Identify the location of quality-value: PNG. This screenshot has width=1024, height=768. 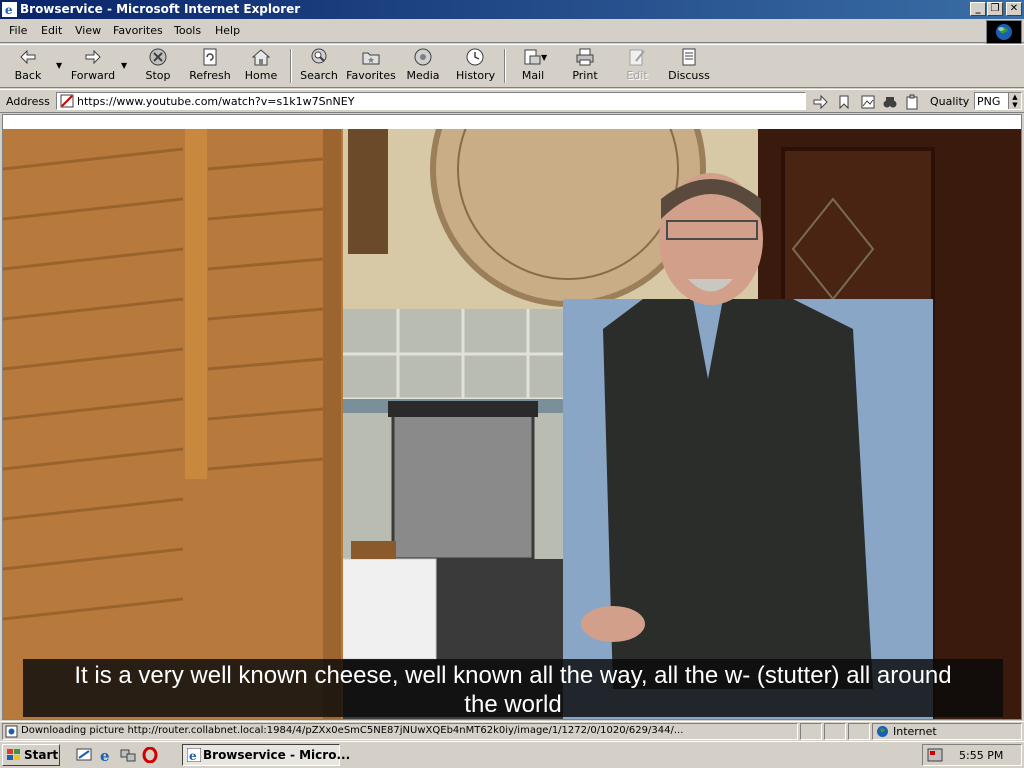
(989, 101).